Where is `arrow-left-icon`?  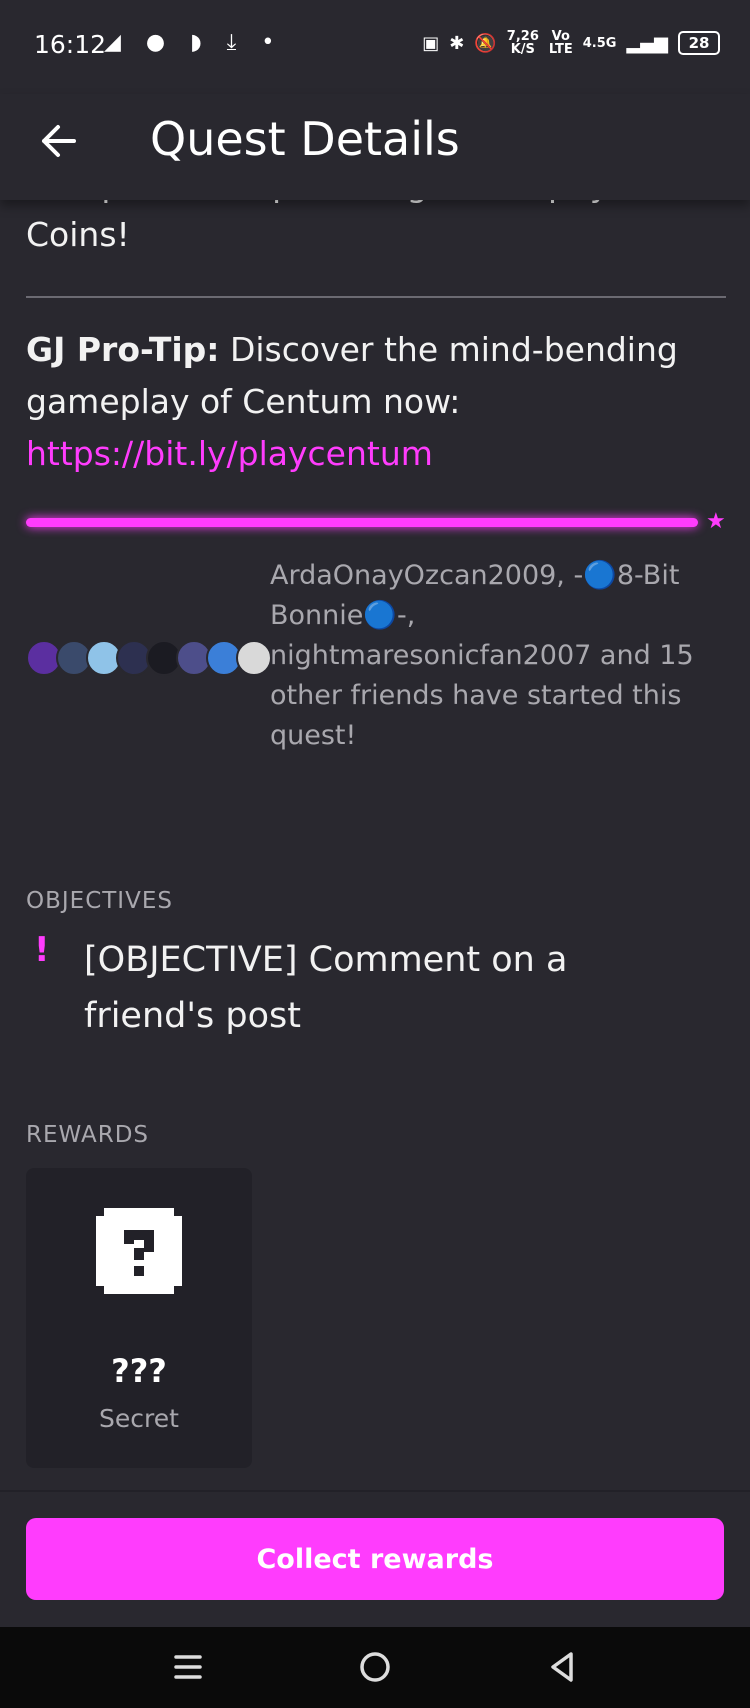
arrow-left-icon is located at coordinates (59, 141).